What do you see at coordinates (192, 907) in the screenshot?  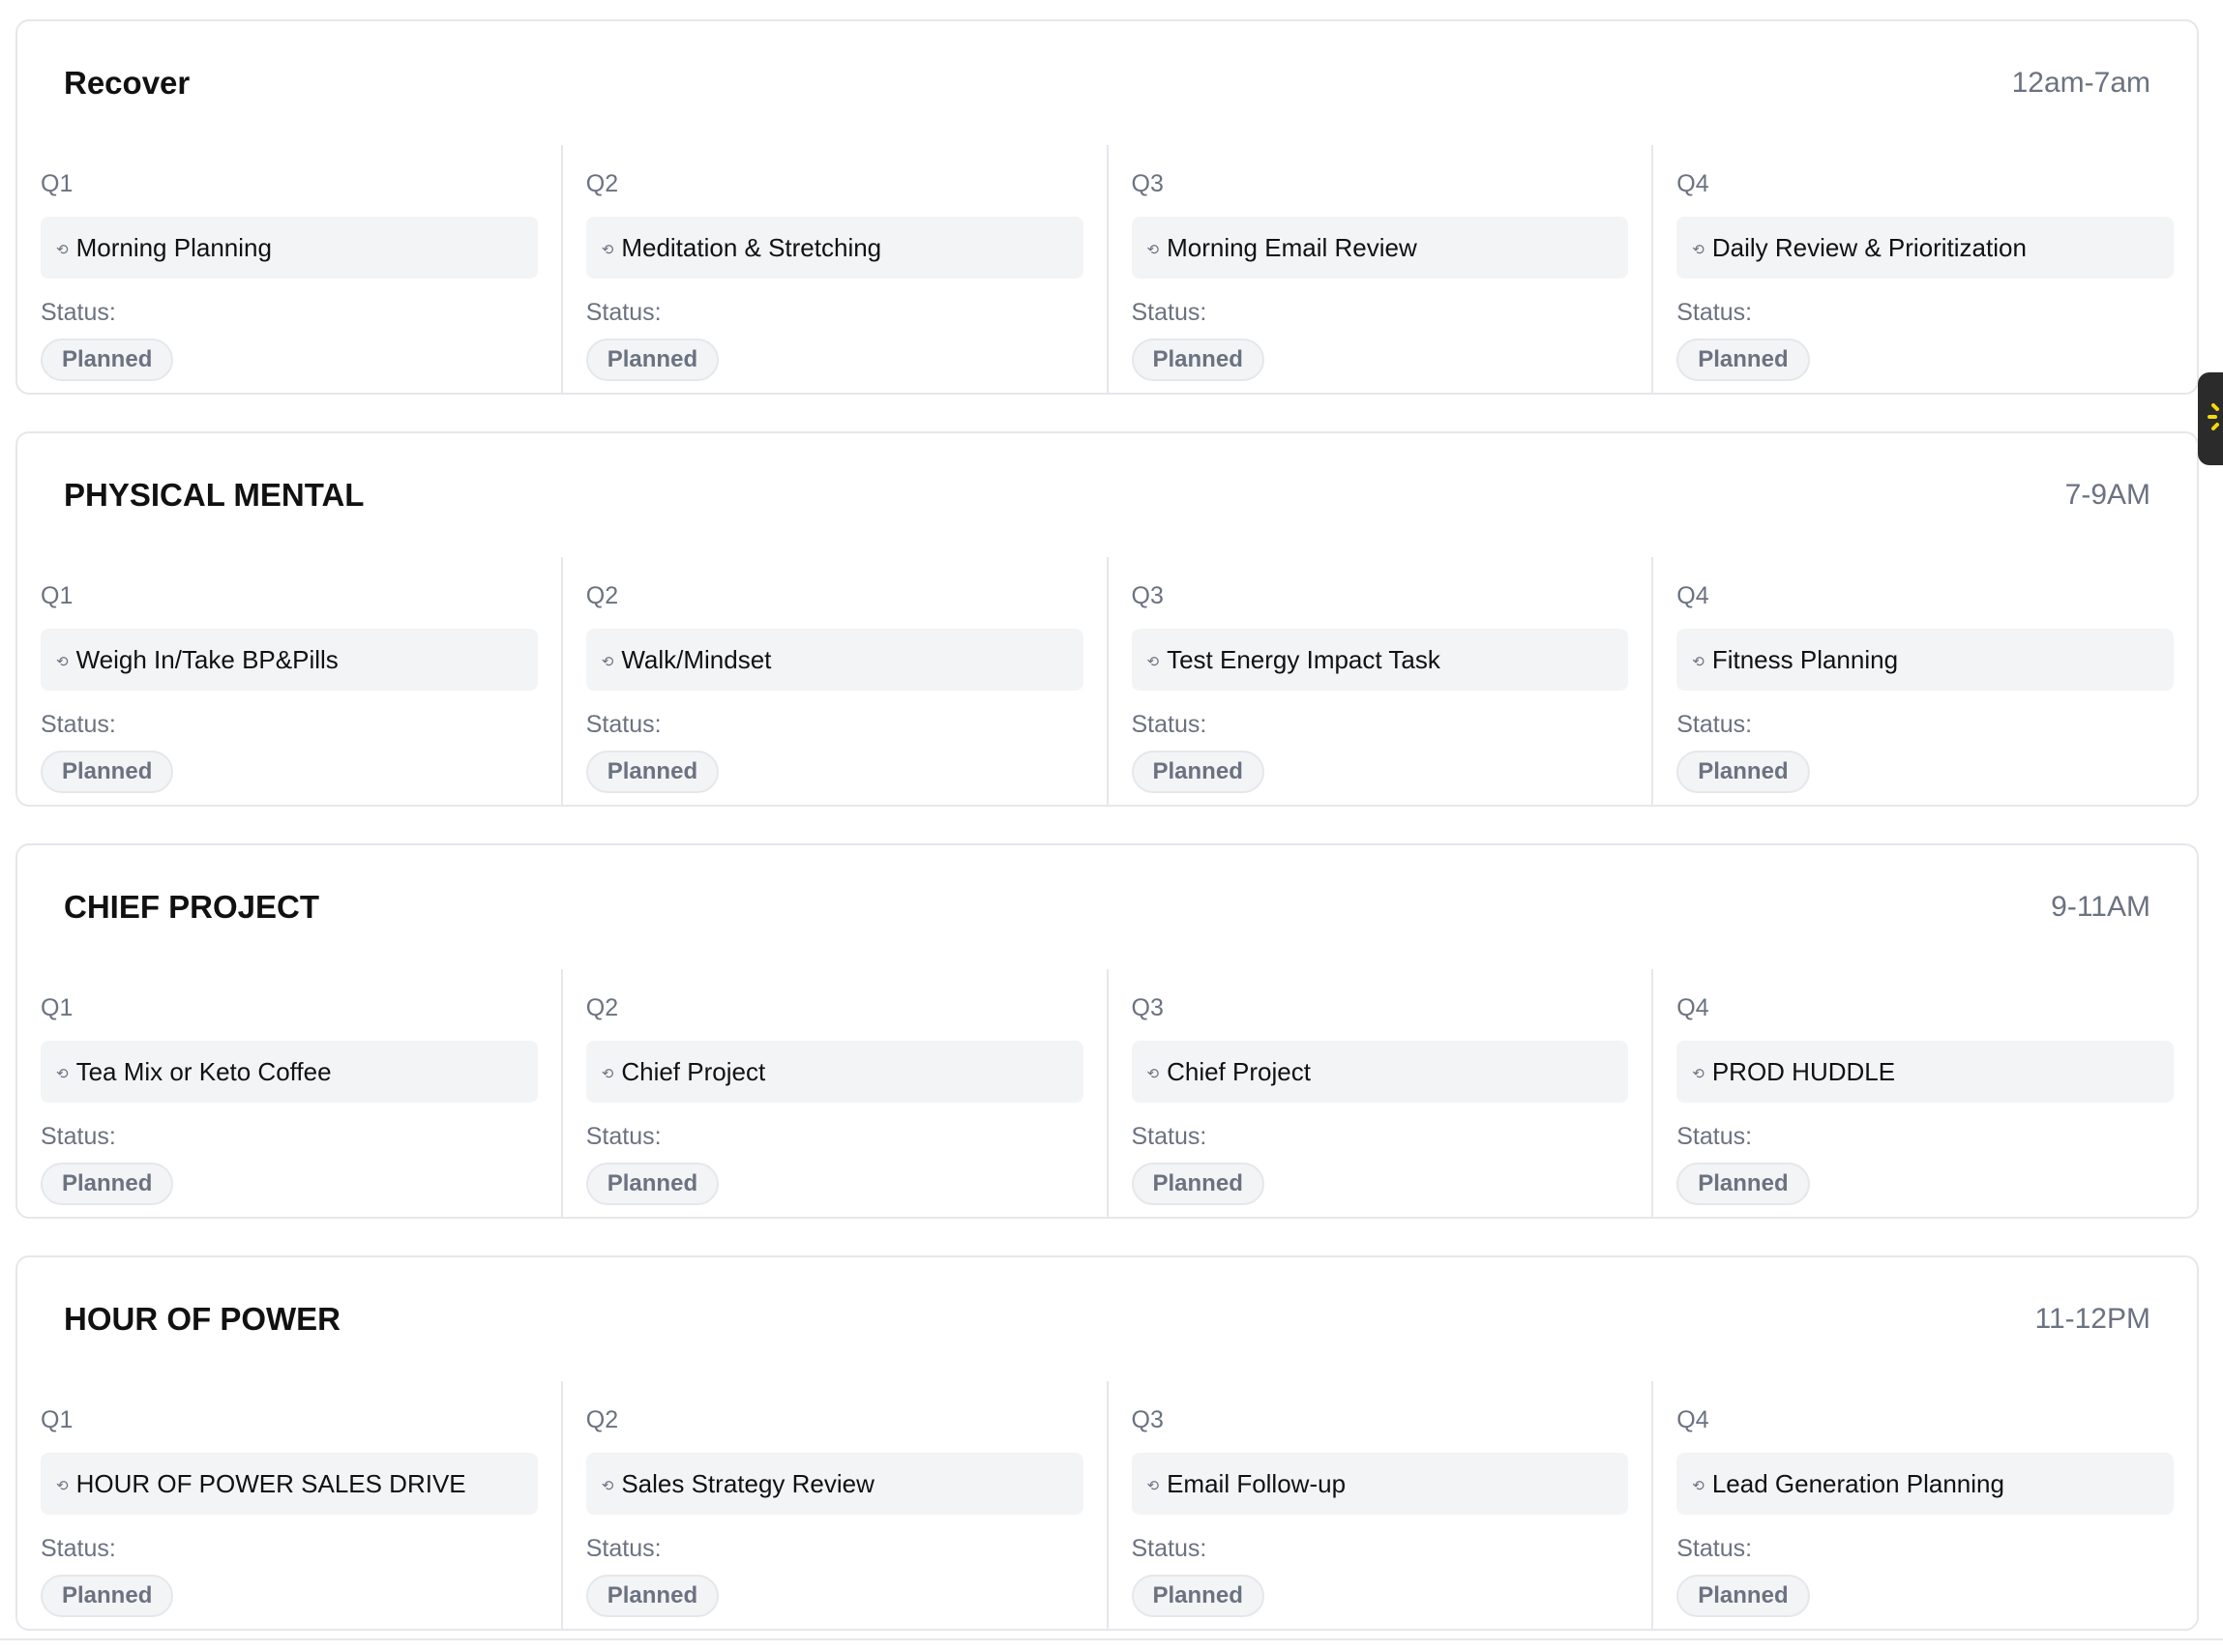 I see `time-block-title: CHIEF PROJECT` at bounding box center [192, 907].